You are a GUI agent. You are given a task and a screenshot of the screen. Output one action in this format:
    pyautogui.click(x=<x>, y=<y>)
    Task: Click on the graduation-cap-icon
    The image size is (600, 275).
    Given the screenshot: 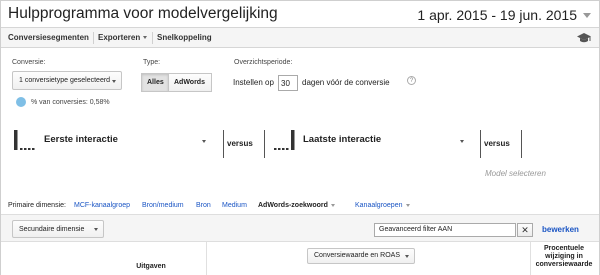 What is the action you would take?
    pyautogui.click(x=584, y=38)
    